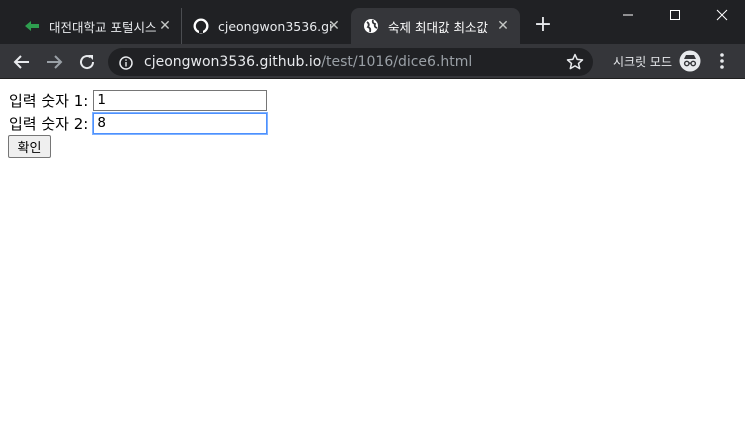 The image size is (745, 432). I want to click on window-close-button, so click(722, 15).